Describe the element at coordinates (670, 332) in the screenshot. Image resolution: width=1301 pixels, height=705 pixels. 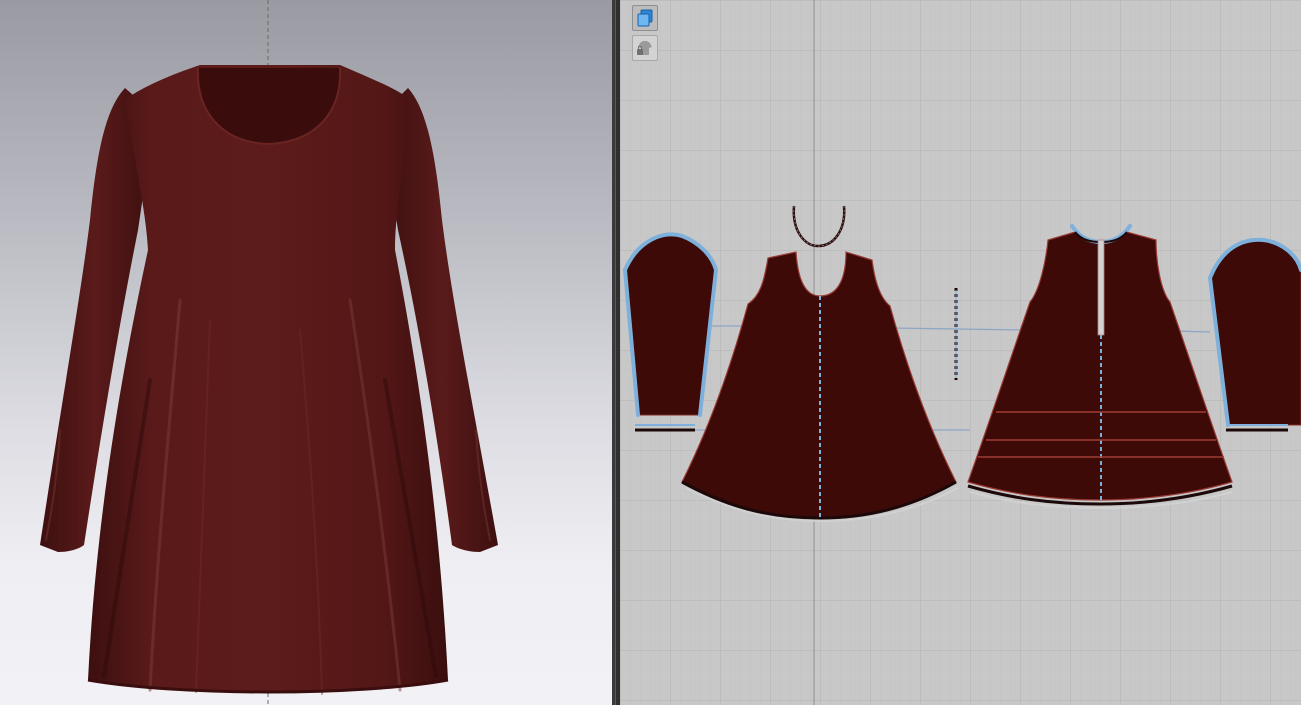
I see `pattern-left-sleeve` at that location.